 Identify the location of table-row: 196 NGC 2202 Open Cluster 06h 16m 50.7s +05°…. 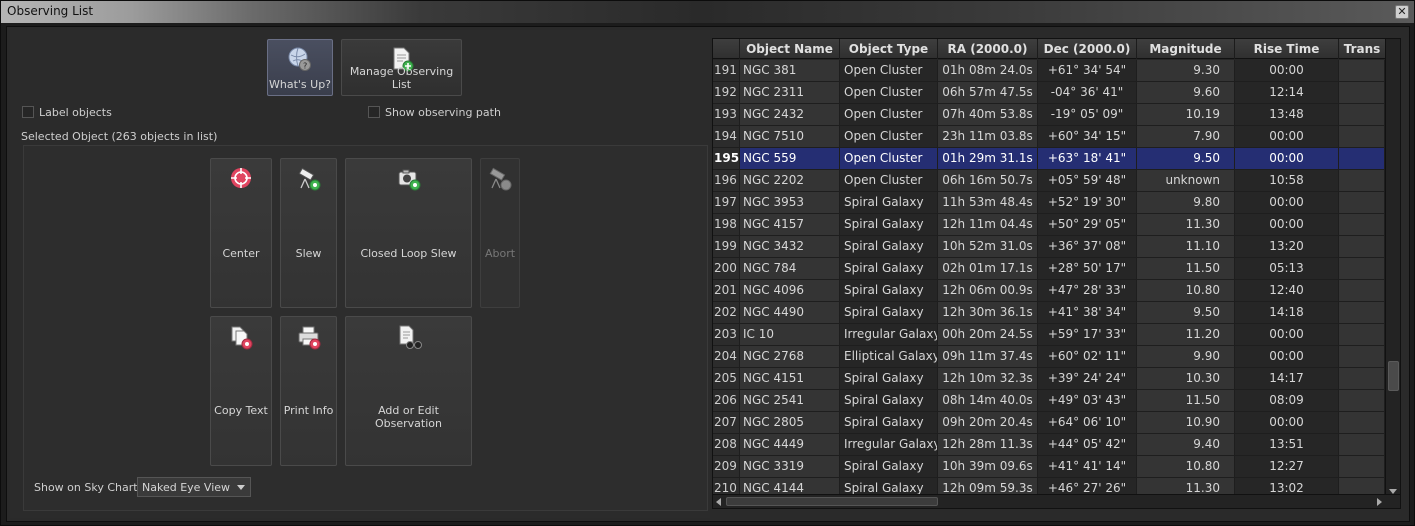
(1049, 181).